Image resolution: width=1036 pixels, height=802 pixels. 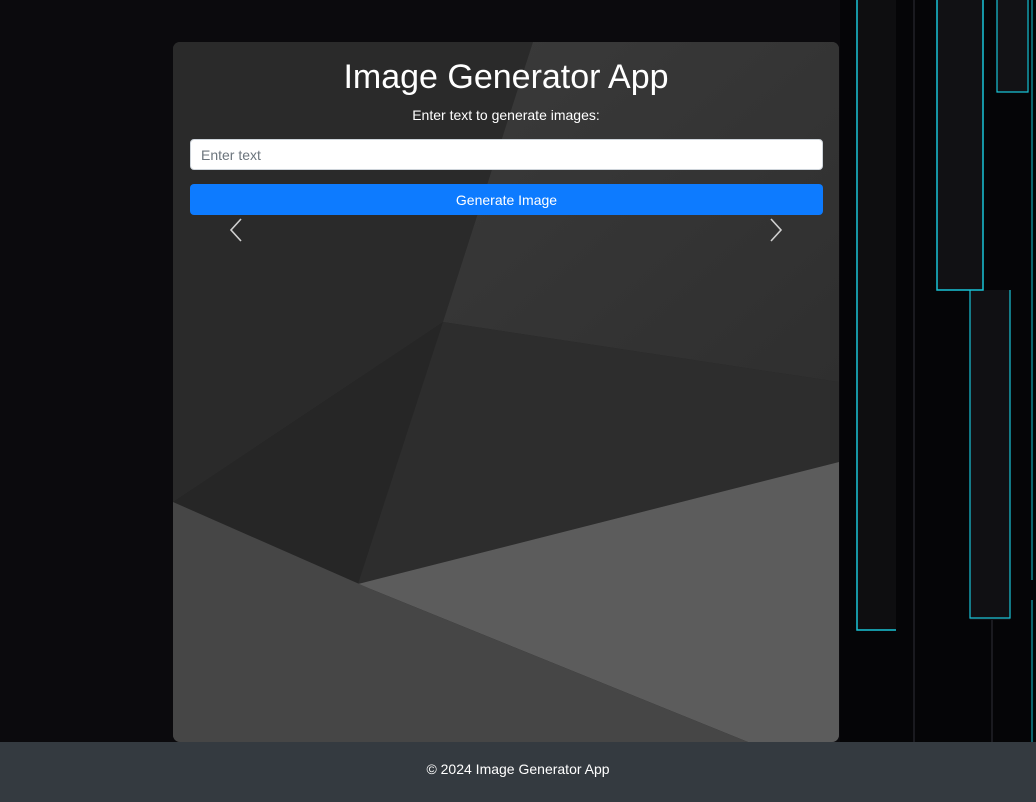 I want to click on page-title: Image Generator App, so click(x=506, y=77).